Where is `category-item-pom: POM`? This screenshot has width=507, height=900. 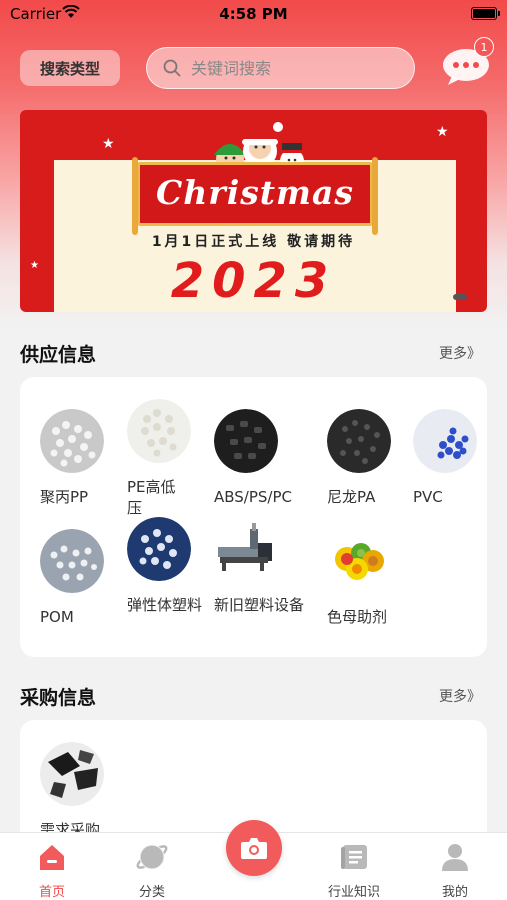 category-item-pom: POM is located at coordinates (87, 578).